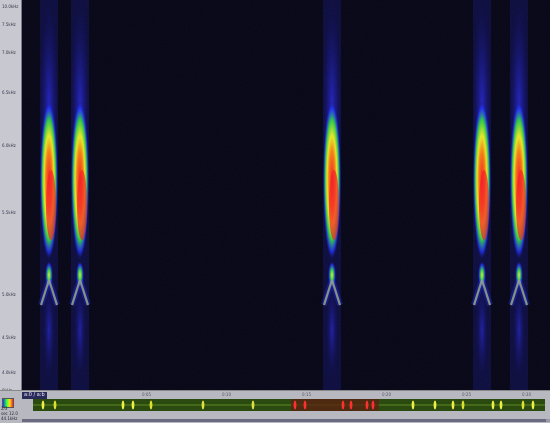 This screenshot has width=550, height=423. I want to click on frequency-tick-label: 4.0kHz, so click(9, 372).